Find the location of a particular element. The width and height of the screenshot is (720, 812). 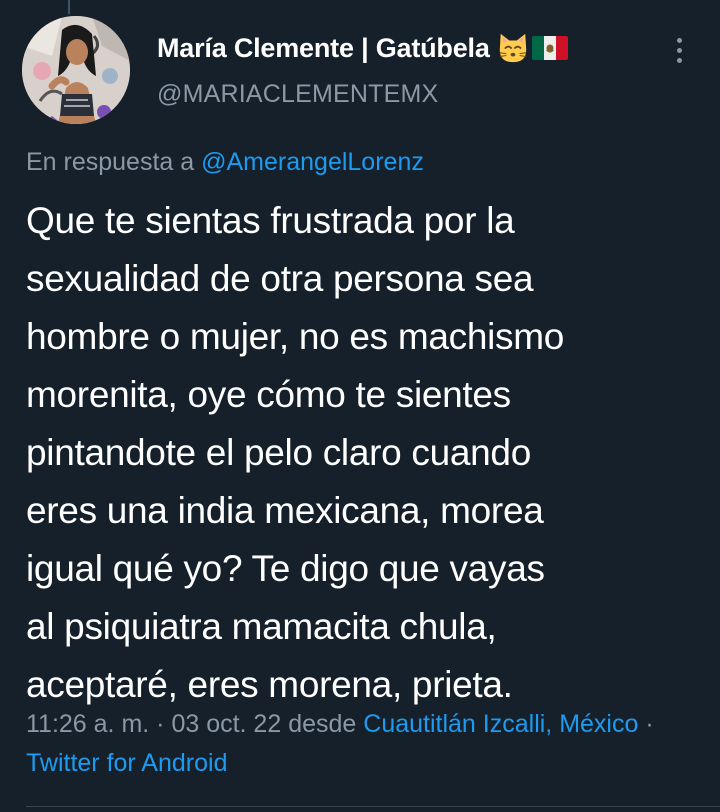

author-name-row: María Clemente | Gatúbela is located at coordinates (362, 48).